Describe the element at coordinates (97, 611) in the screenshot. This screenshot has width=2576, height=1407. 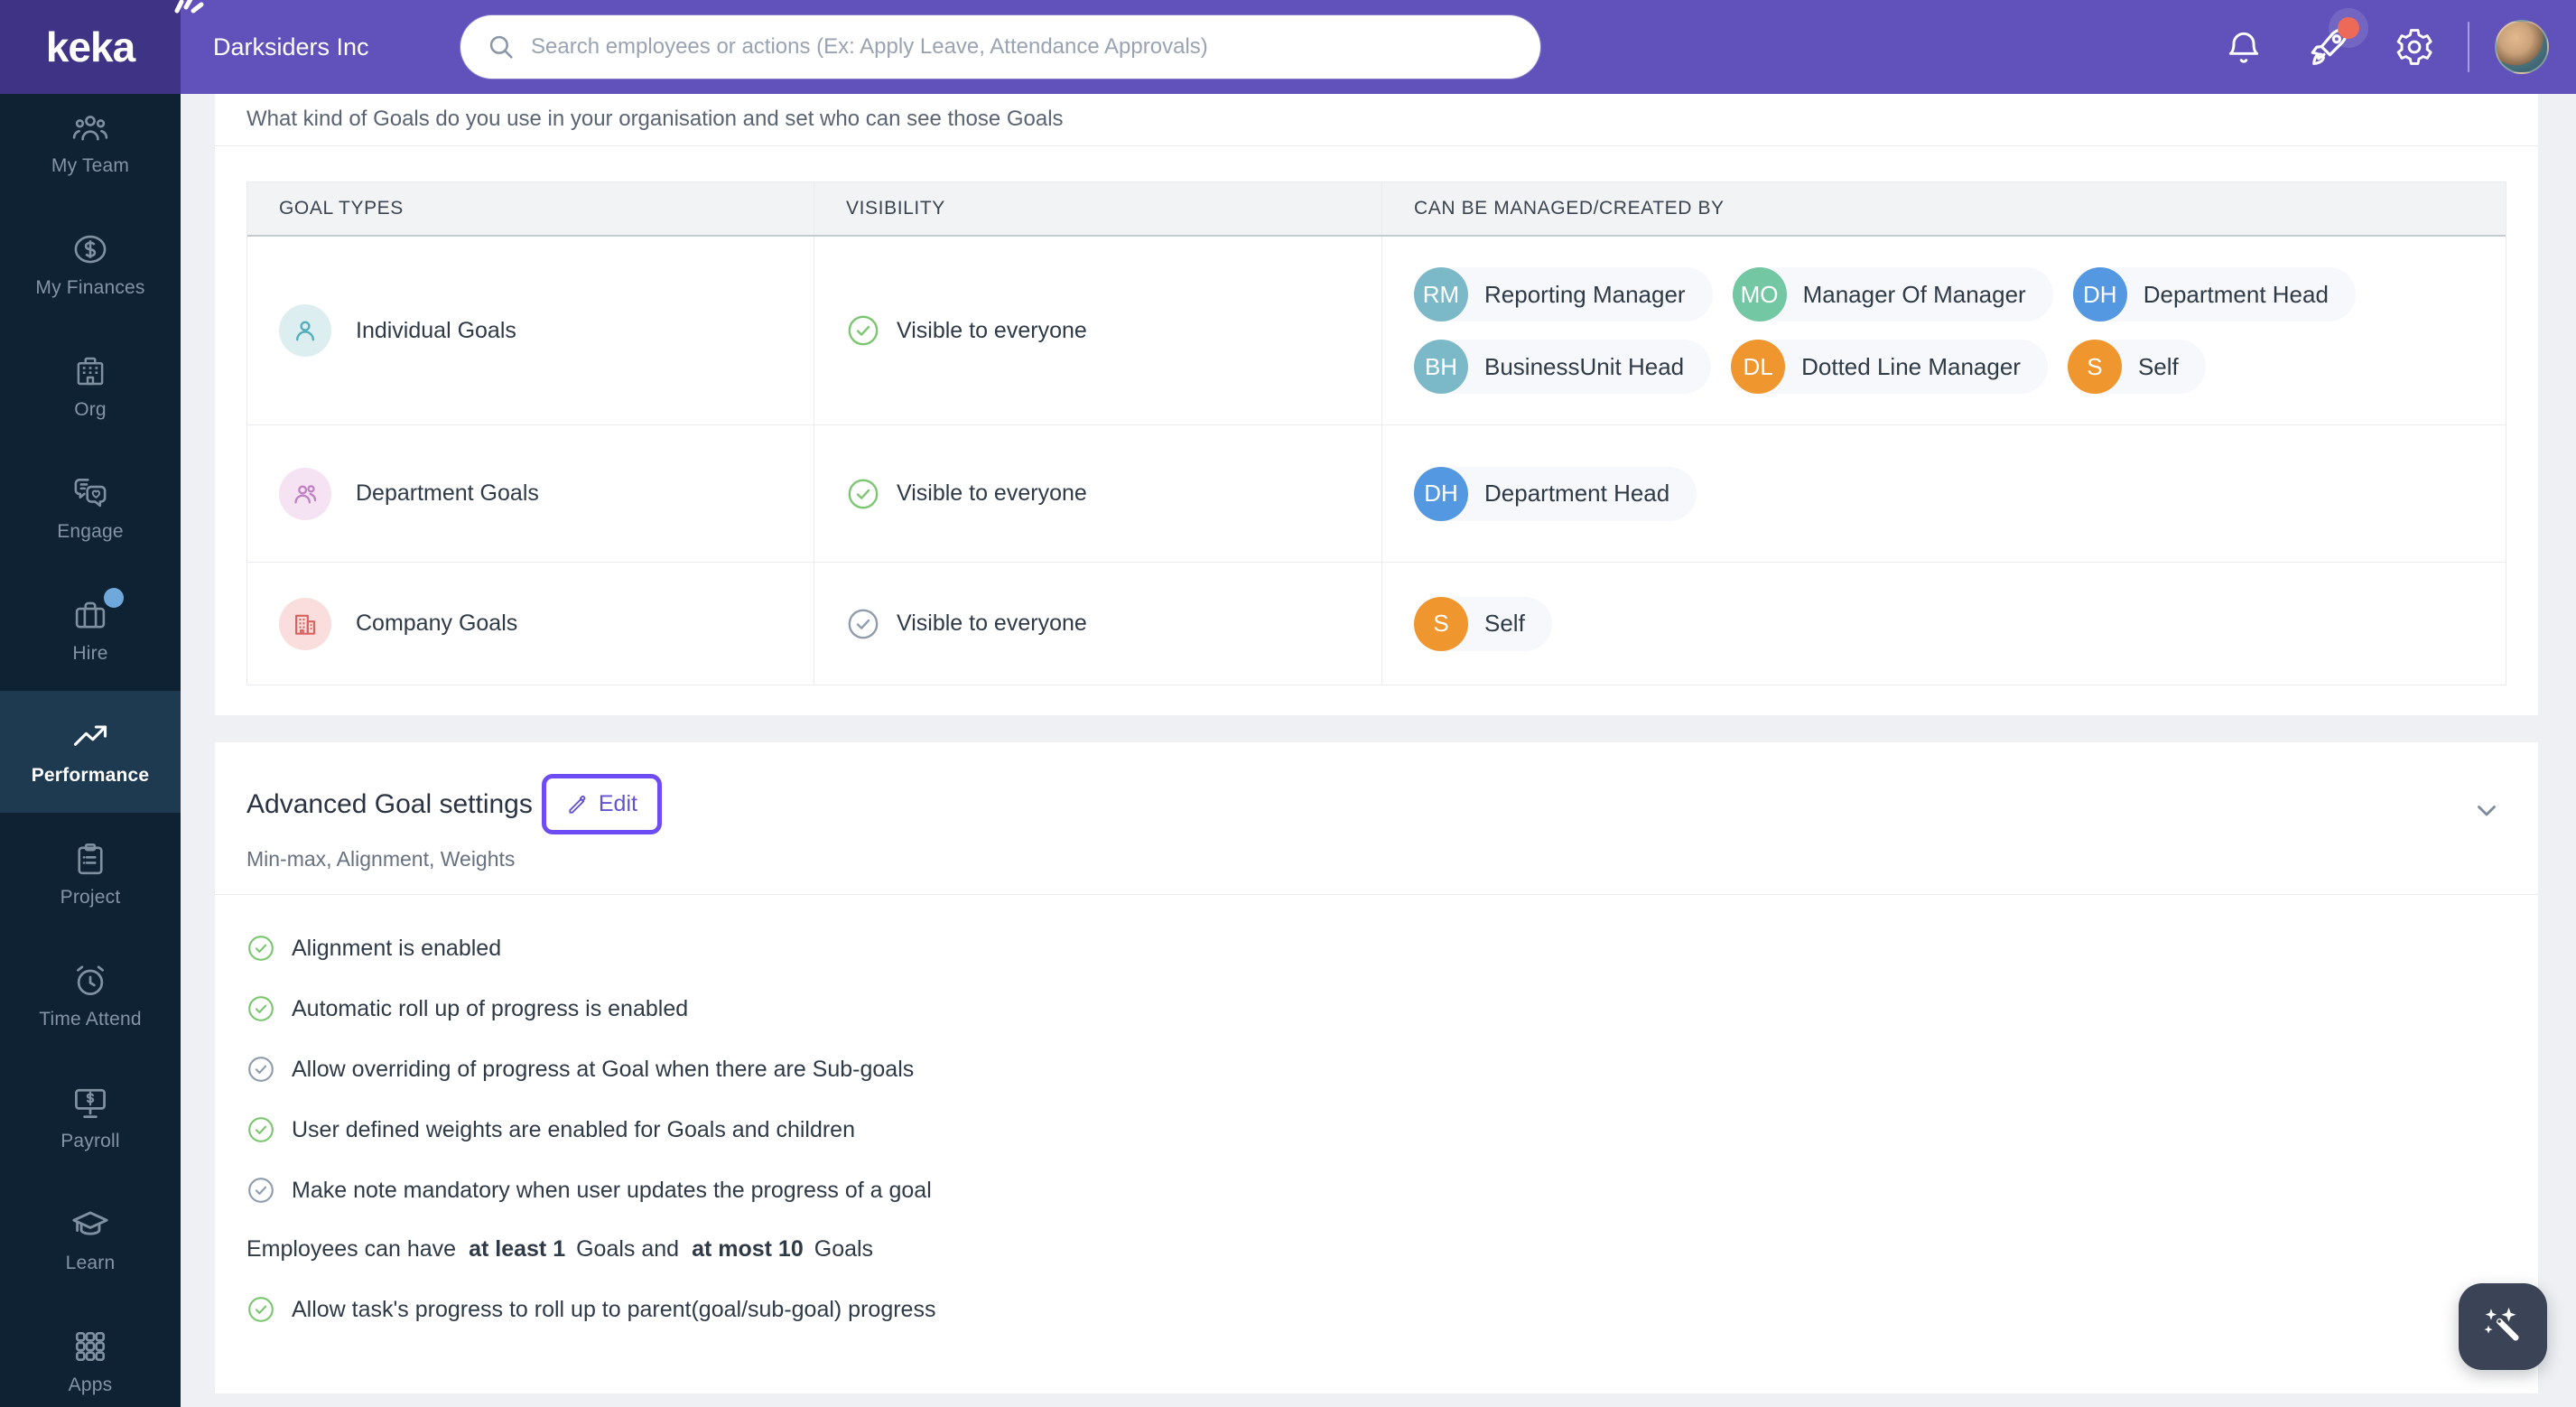
I see `hire-icon` at that location.